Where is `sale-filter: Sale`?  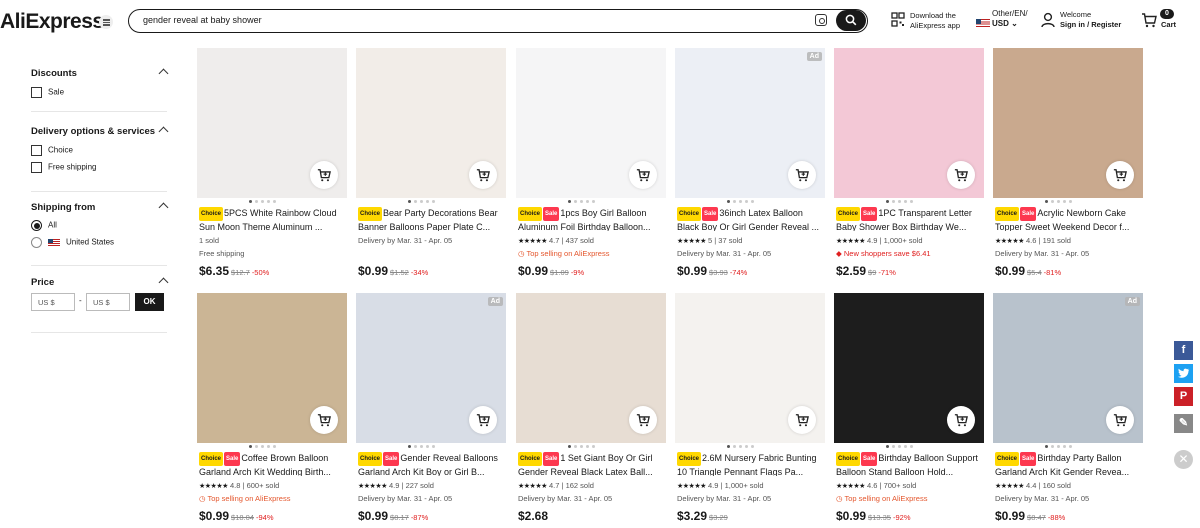 sale-filter: Sale is located at coordinates (47, 92).